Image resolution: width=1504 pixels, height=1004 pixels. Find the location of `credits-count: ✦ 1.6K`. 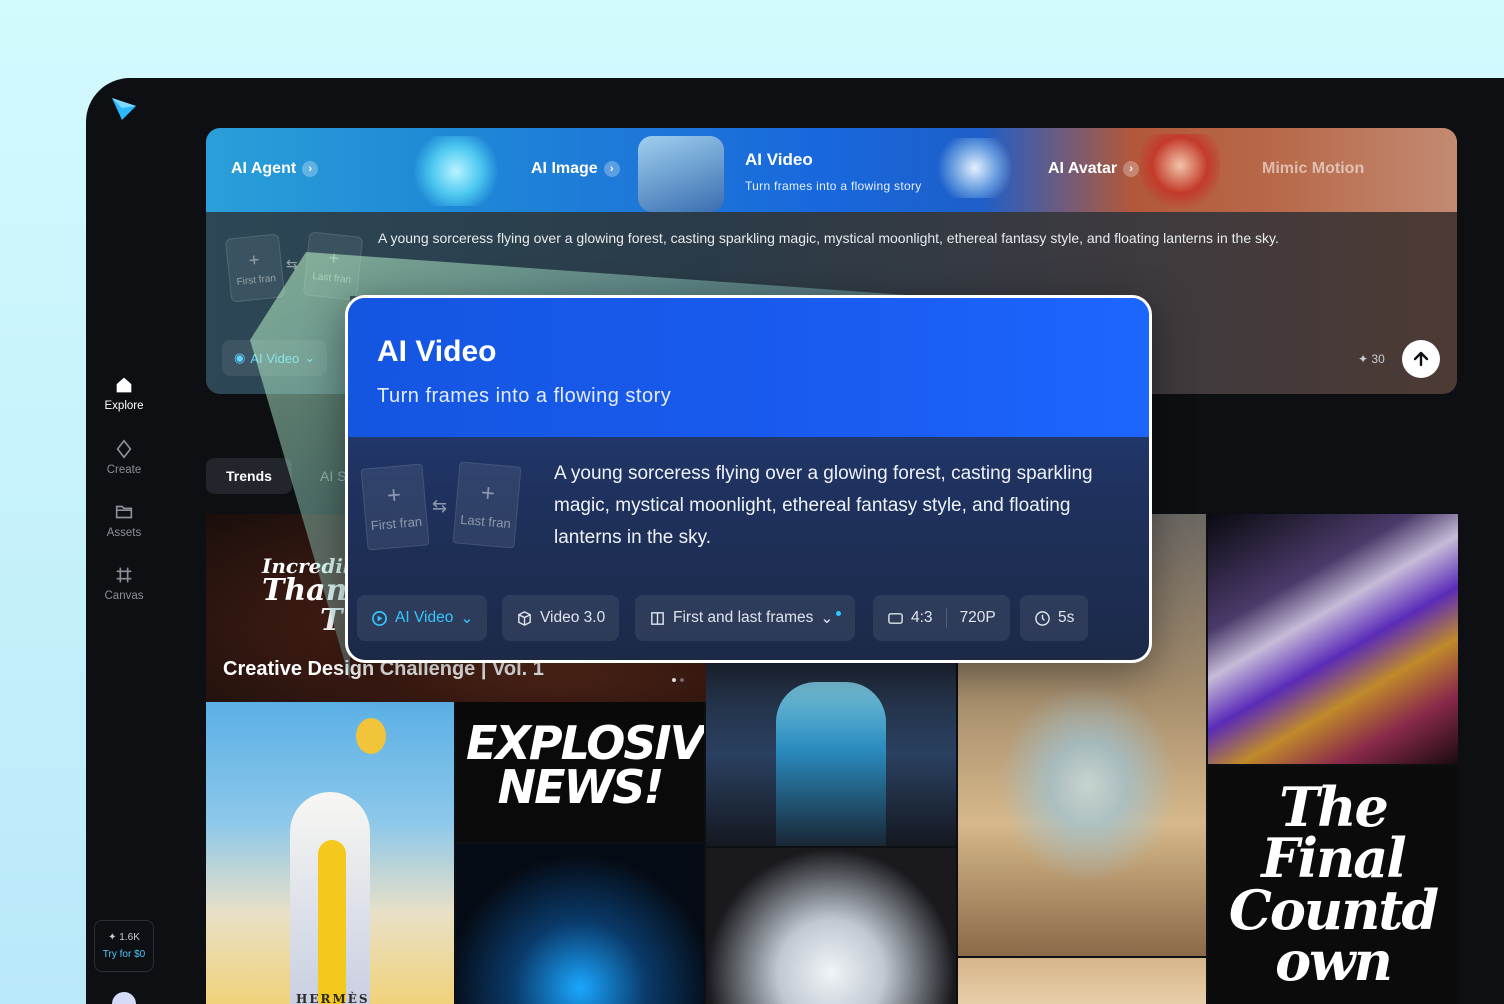

credits-count: ✦ 1.6K is located at coordinates (124, 937).